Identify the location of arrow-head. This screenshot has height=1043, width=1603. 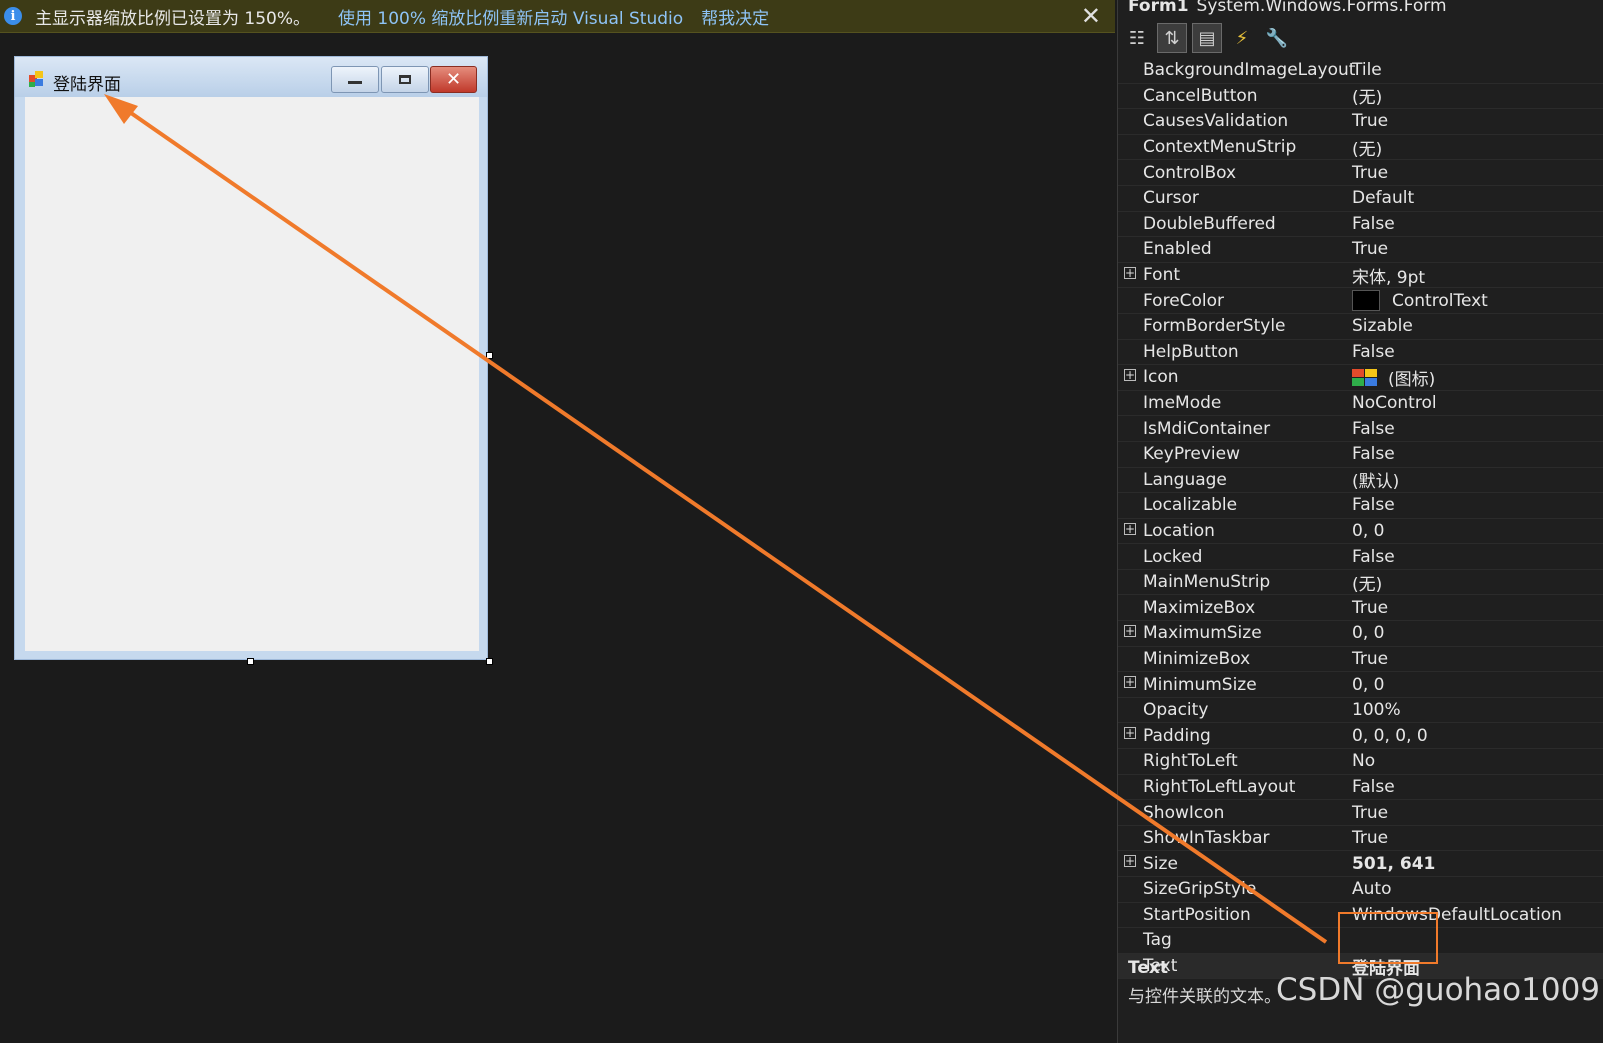
(121, 109).